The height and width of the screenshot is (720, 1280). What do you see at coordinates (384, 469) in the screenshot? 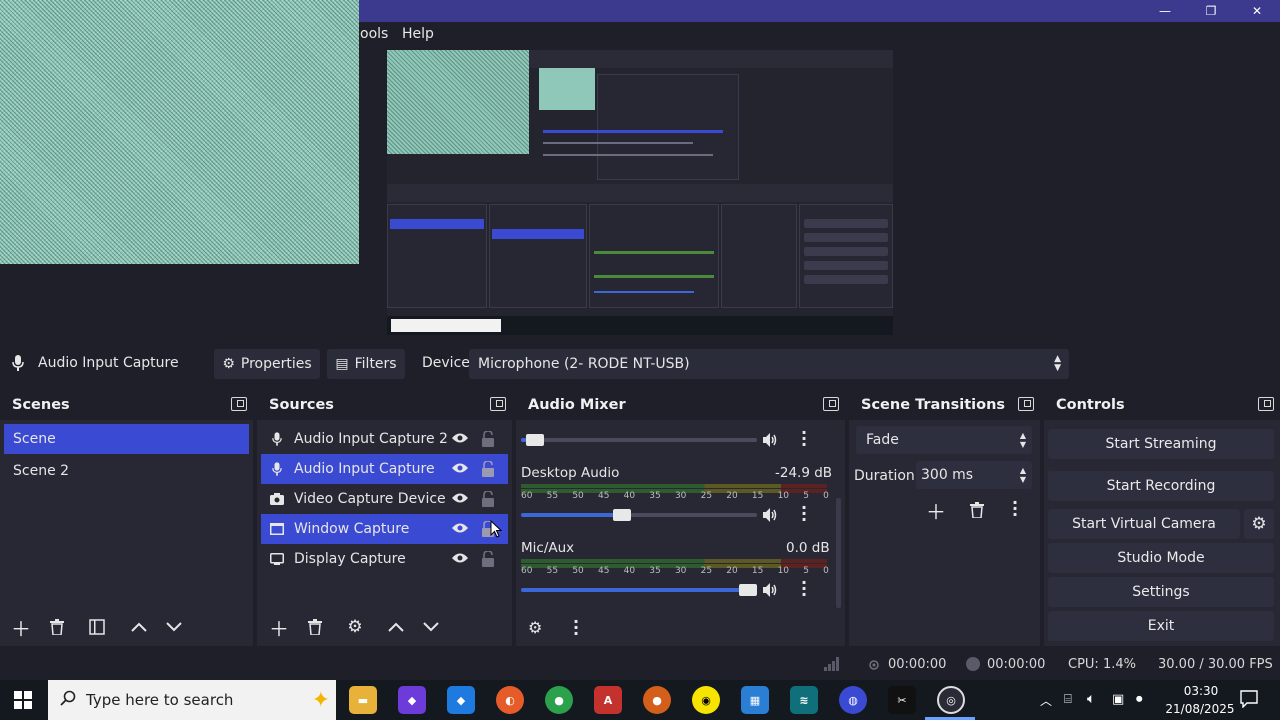
I see `source-item: Audio Input Capture` at bounding box center [384, 469].